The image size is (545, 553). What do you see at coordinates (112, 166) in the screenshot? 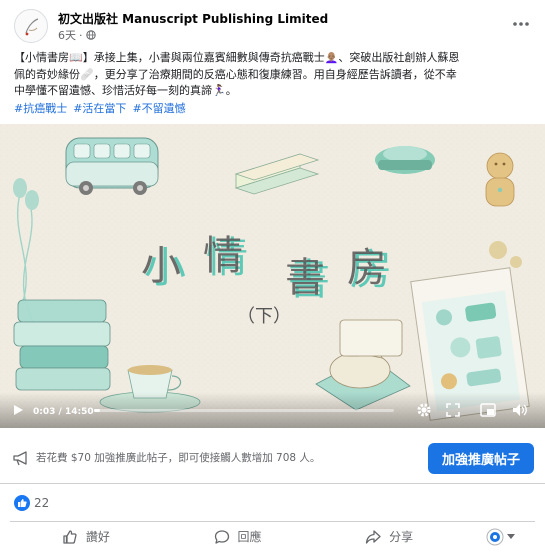
I see `camper-van-illustration` at bounding box center [112, 166].